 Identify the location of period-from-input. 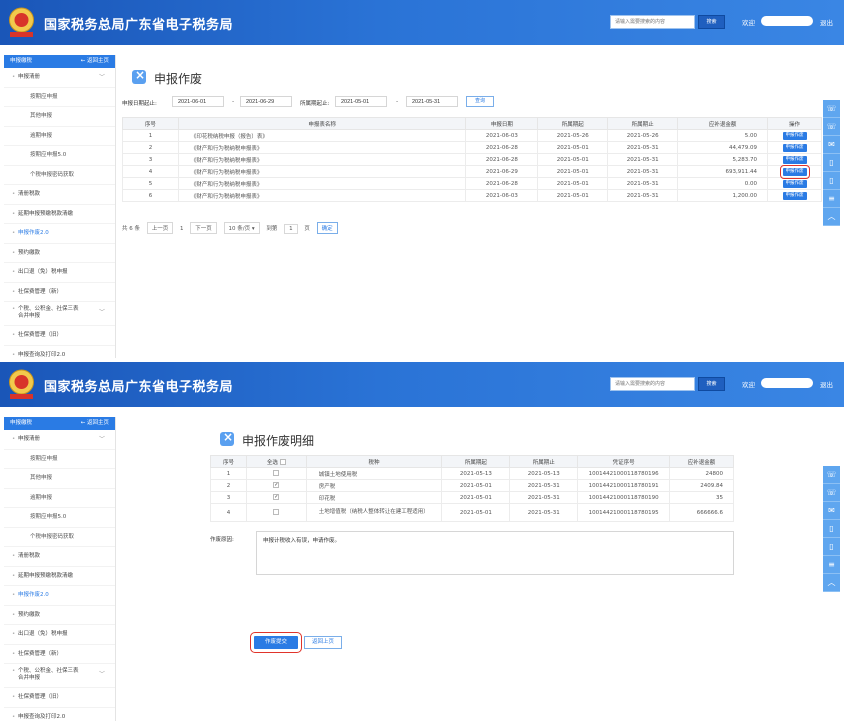
(361, 101).